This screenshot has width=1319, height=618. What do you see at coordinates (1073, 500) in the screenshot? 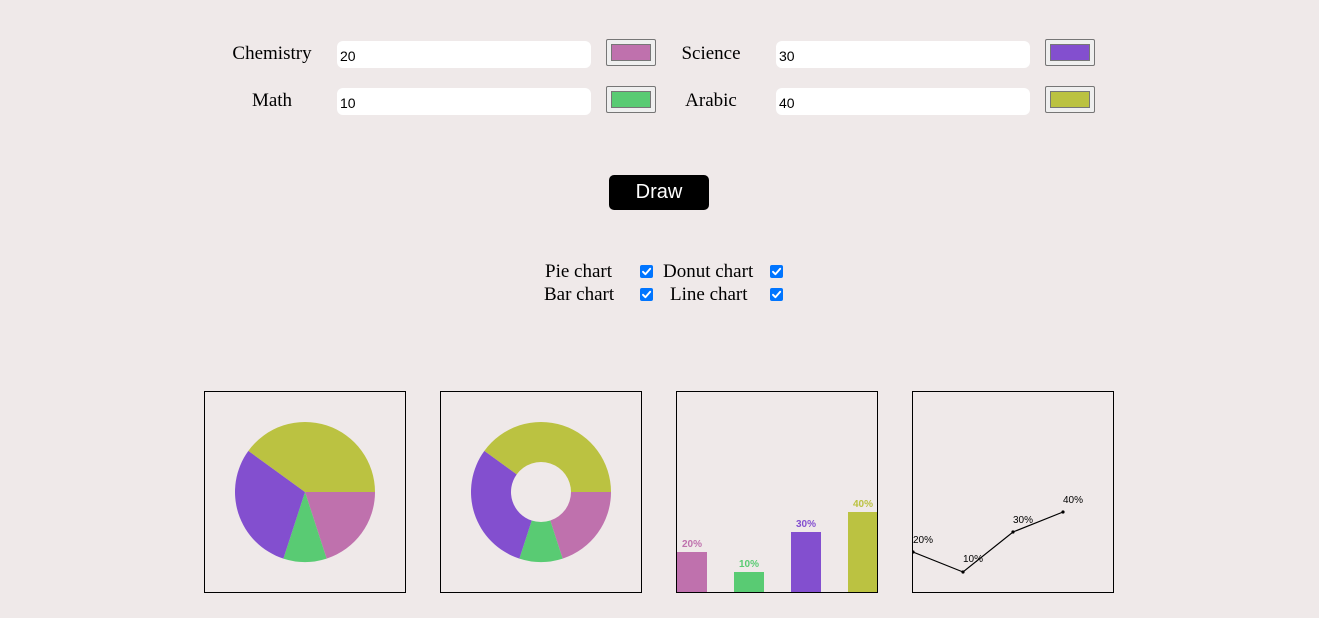
I see `line-label-arabic: 40%` at bounding box center [1073, 500].